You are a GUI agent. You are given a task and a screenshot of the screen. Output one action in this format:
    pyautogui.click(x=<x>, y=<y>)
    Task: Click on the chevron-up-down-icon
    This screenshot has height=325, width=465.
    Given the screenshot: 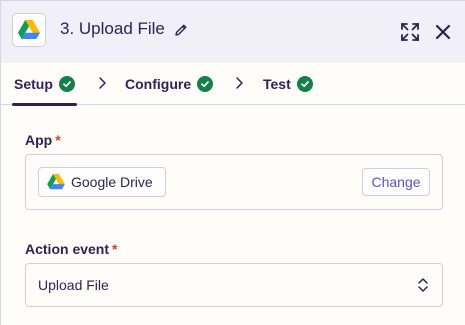 What is the action you would take?
    pyautogui.click(x=423, y=285)
    